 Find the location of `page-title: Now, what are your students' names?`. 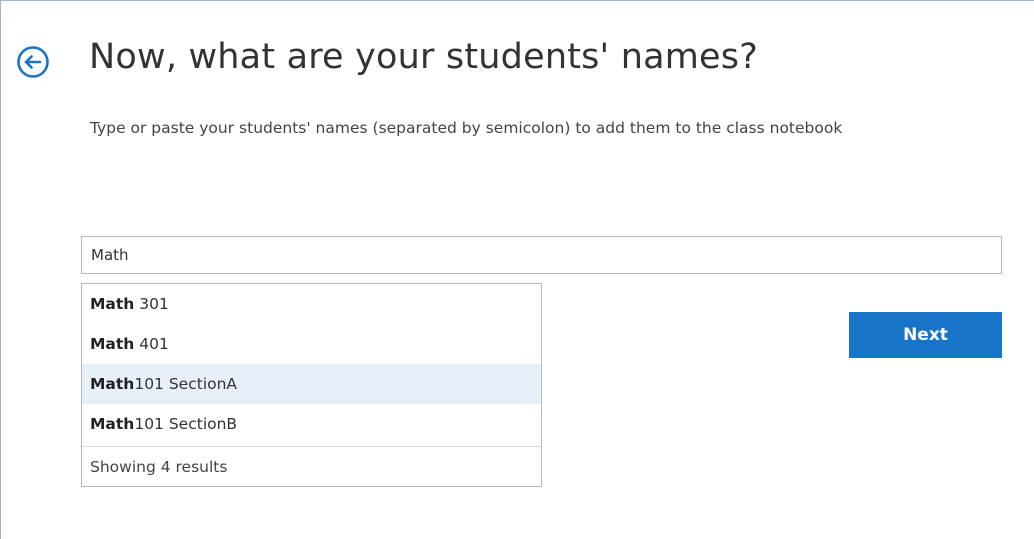

page-title: Now, what are your students' names? is located at coordinates (423, 57).